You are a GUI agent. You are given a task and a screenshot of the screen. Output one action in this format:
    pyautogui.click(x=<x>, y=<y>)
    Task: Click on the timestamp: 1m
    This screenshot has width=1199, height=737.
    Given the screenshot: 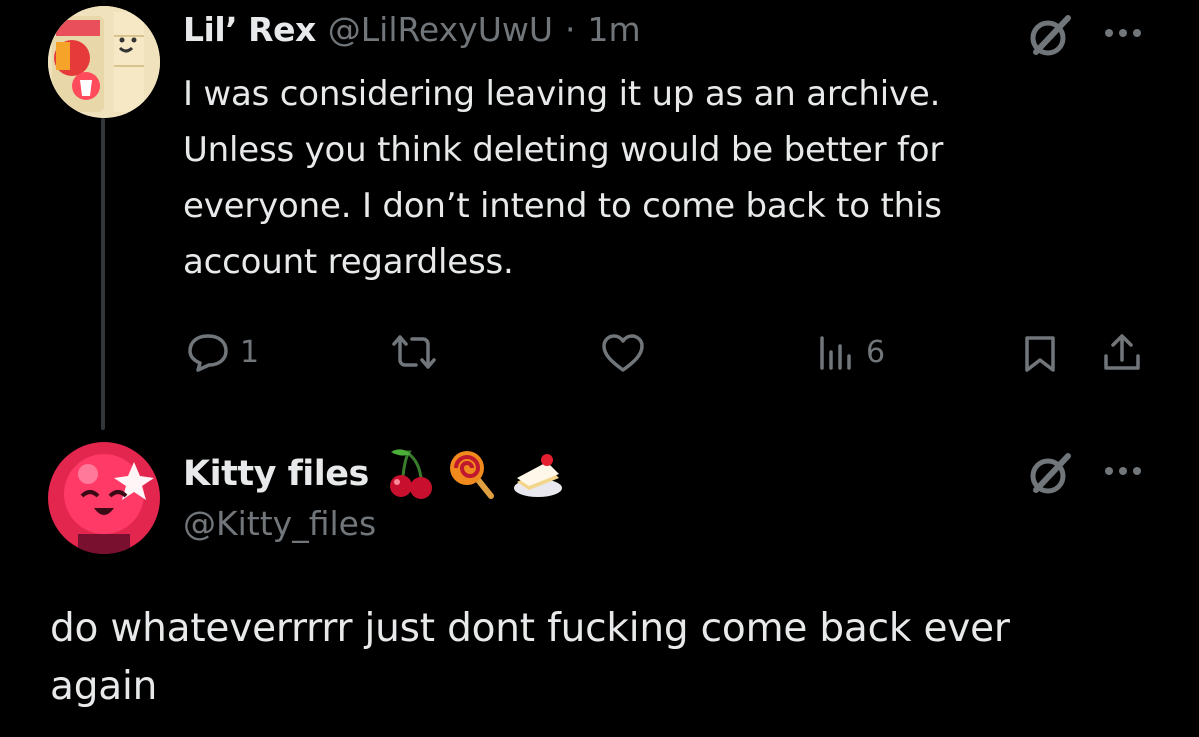 What is the action you would take?
    pyautogui.click(x=614, y=29)
    